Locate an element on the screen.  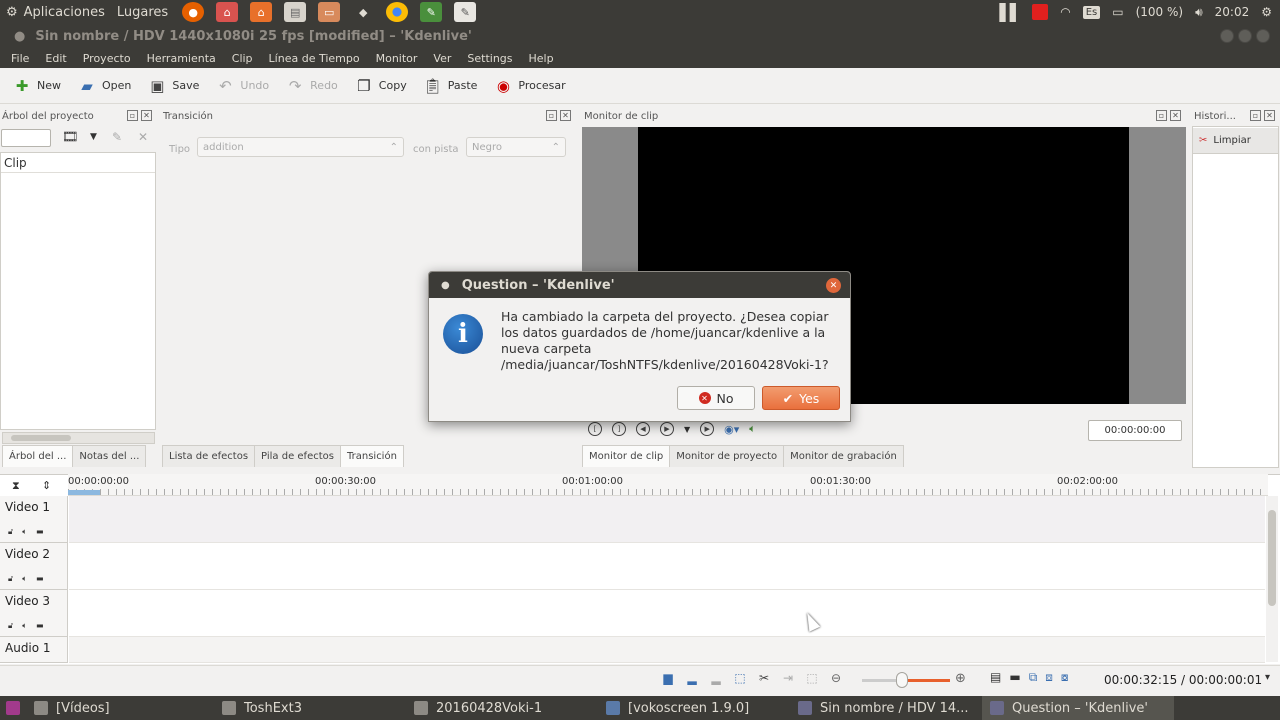
con-pista-select: Negro ⌃ is located at coordinates (516, 147).